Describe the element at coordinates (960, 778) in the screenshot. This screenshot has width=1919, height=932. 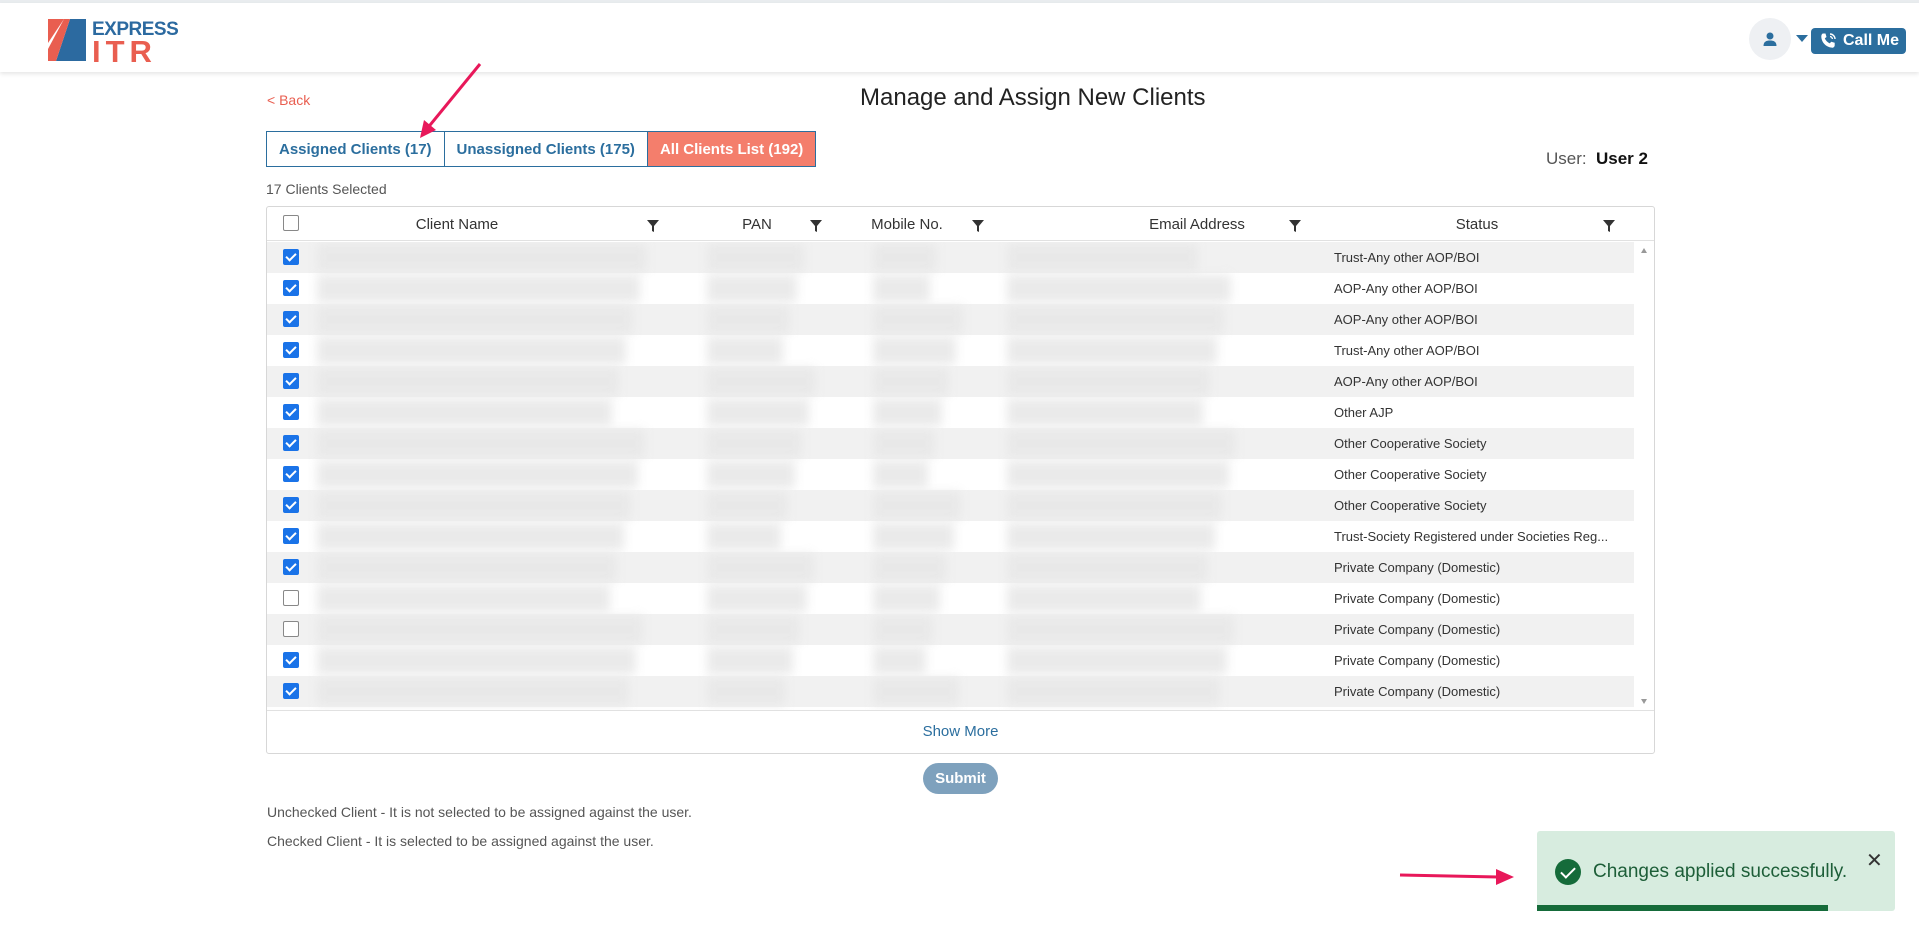
I see `submit-button: Submit` at that location.